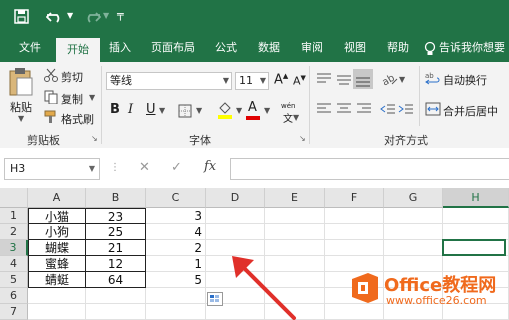 This screenshot has width=509, height=320. What do you see at coordinates (185, 111) in the screenshot?
I see `borders-icon` at bounding box center [185, 111].